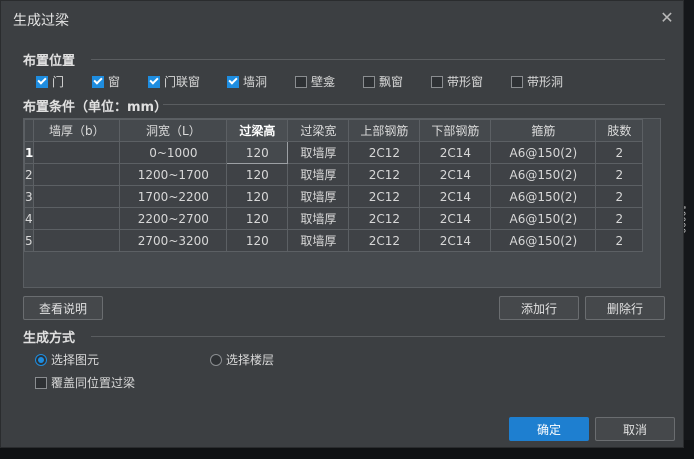  Describe the element at coordinates (255, 82) in the screenshot. I see `checkbox-label: 墙洞` at that location.